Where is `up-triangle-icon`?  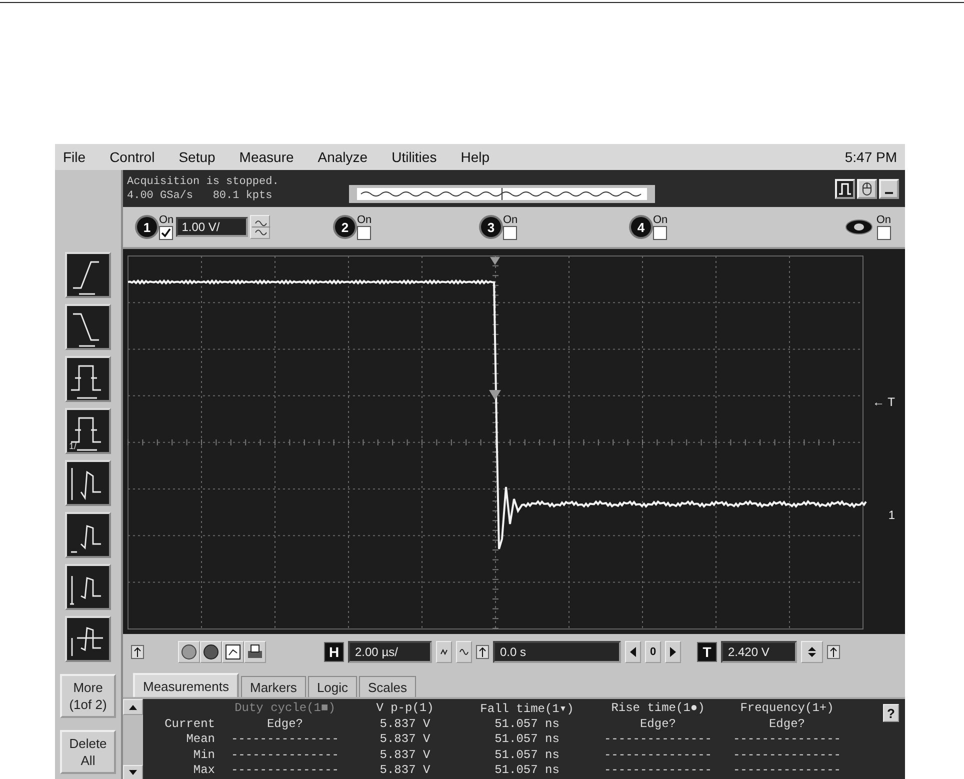 up-triangle-icon is located at coordinates (133, 707).